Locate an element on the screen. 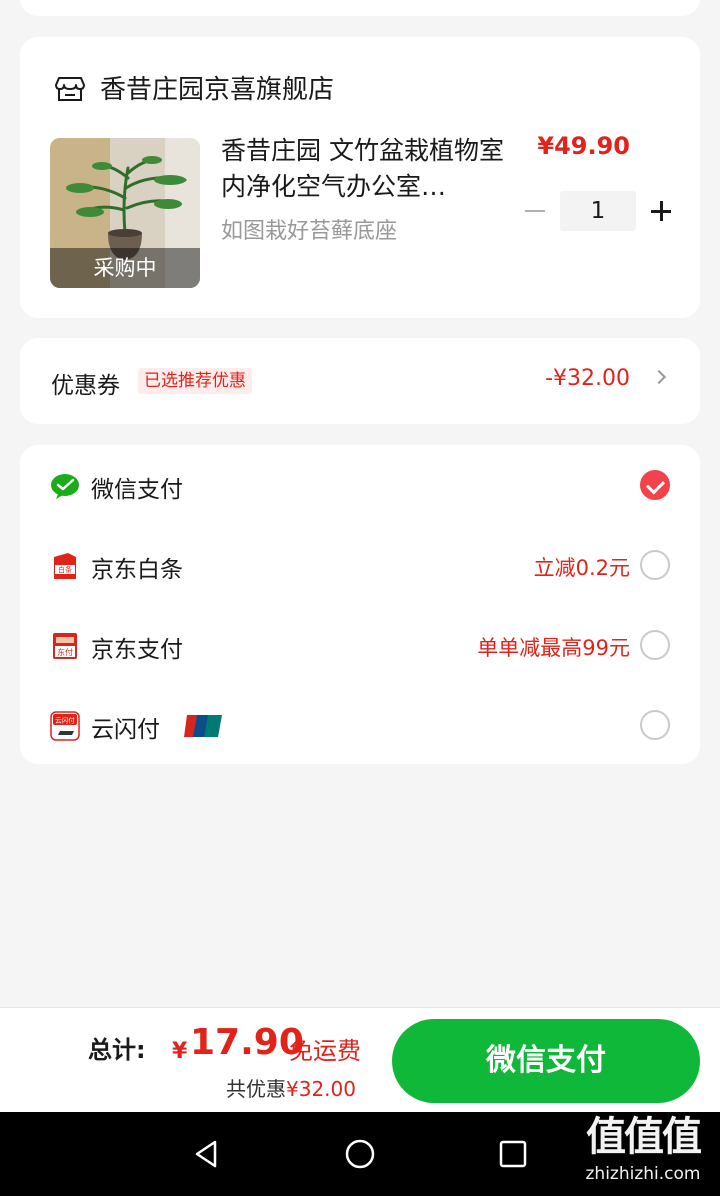 This screenshot has height=1196, width=720. system-nav-bar: 值值值 zhizhizhi.com is located at coordinates (360, 1154).